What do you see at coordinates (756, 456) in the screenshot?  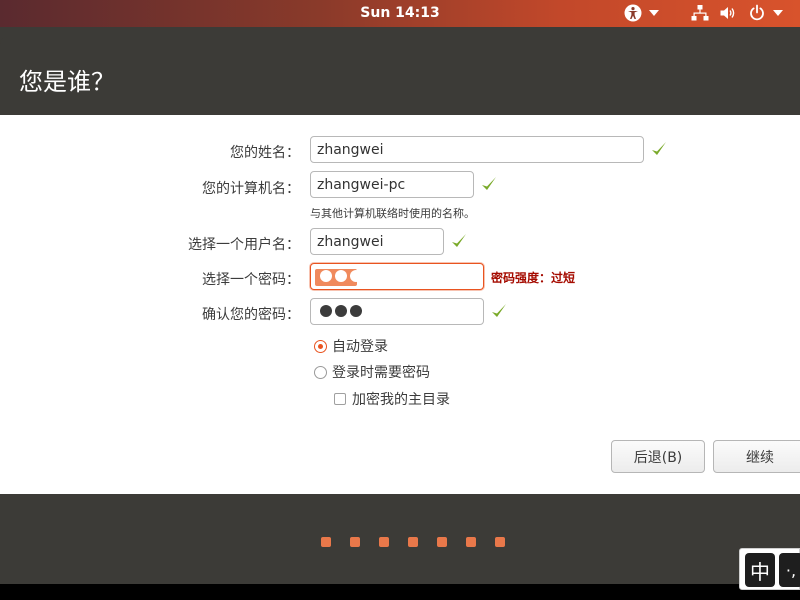 I see `continue-button: 继续` at bounding box center [756, 456].